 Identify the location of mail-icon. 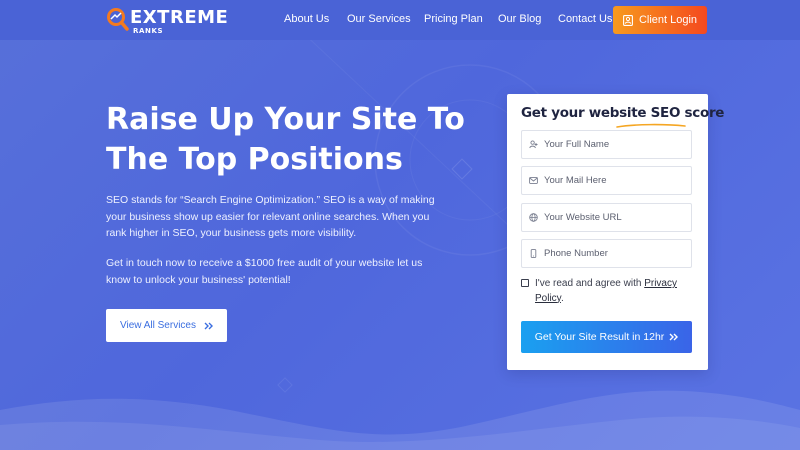
(533, 180).